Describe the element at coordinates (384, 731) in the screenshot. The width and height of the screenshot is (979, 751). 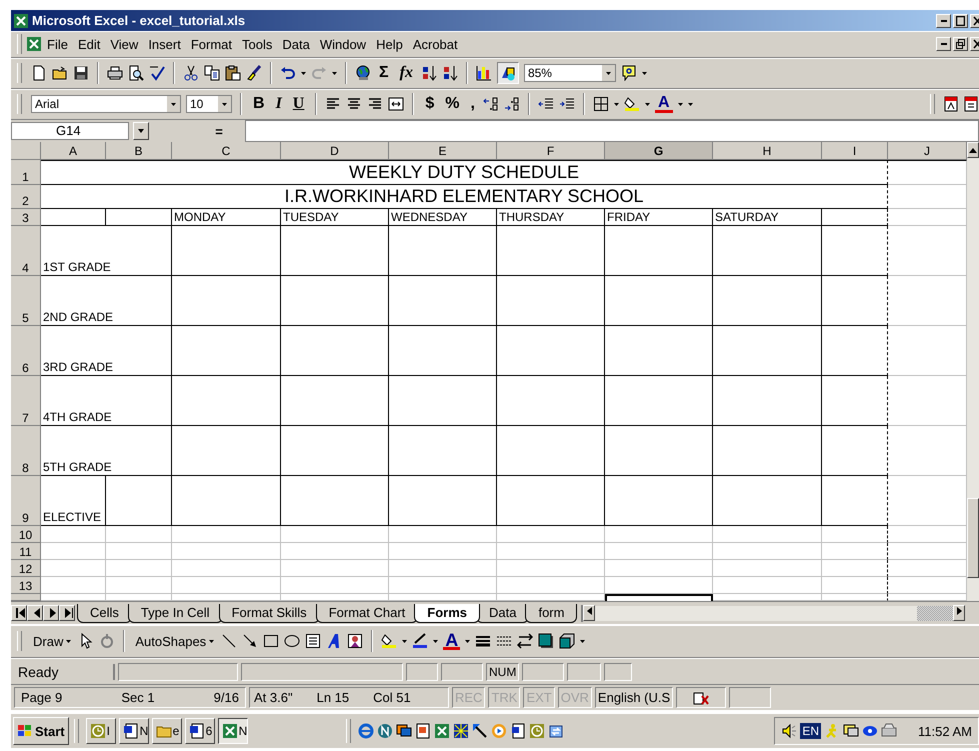
I see `navigator-icon` at that location.